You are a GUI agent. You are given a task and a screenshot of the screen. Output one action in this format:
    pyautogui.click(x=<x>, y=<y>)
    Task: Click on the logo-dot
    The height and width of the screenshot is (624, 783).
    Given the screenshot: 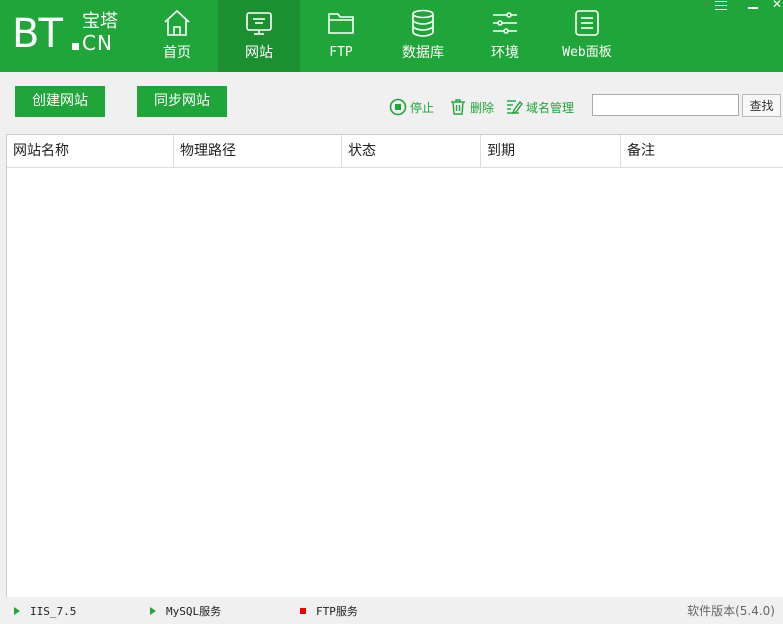 What is the action you would take?
    pyautogui.click(x=75, y=46)
    